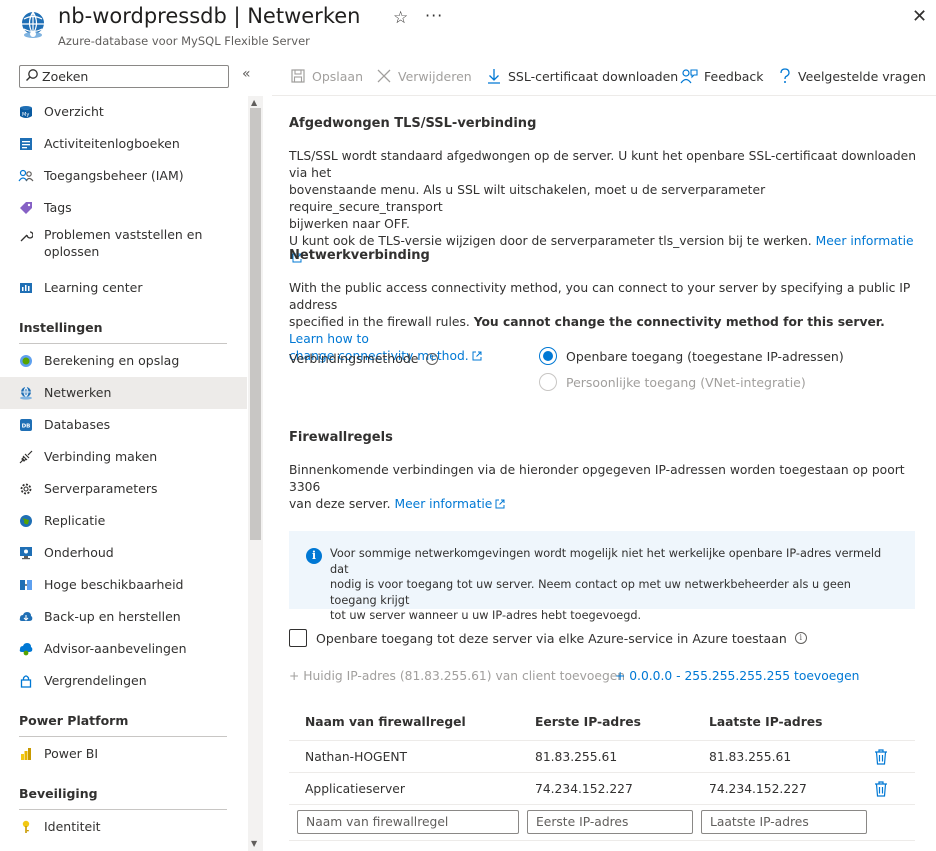  What do you see at coordinates (58, 207) in the screenshot?
I see `sidebar-item-label: Tags` at bounding box center [58, 207].